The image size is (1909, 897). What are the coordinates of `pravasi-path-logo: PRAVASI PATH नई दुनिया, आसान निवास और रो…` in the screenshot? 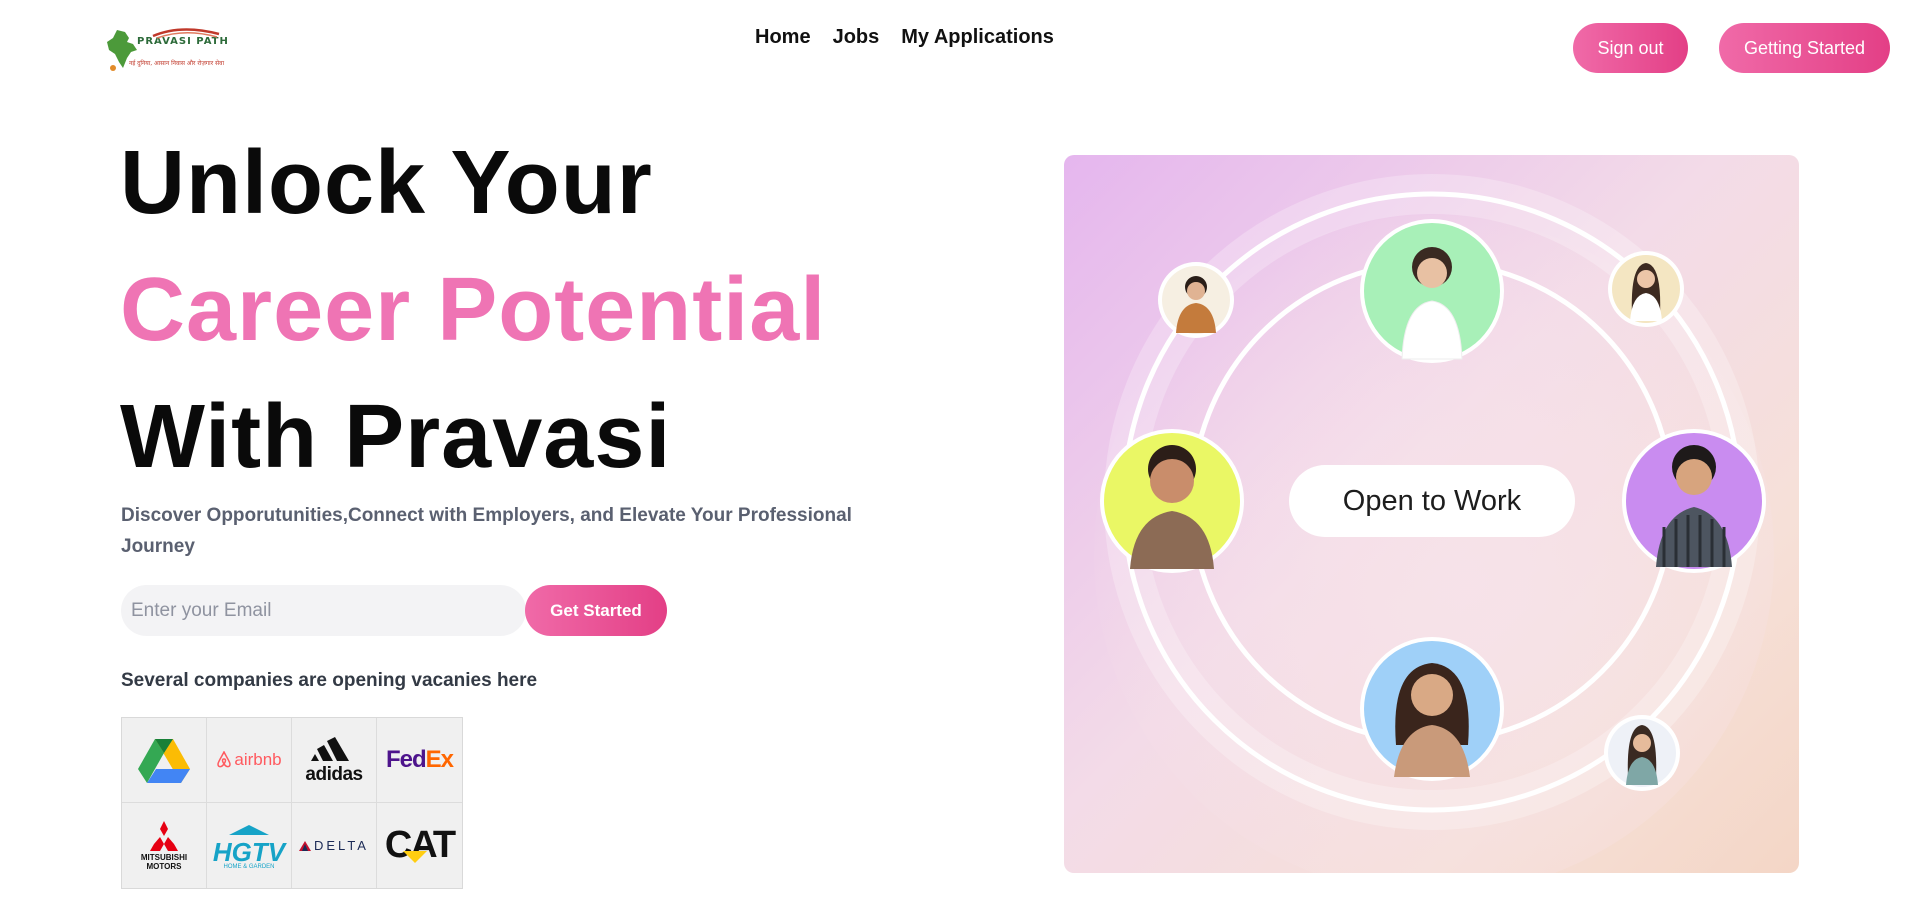 It's located at (173, 51).